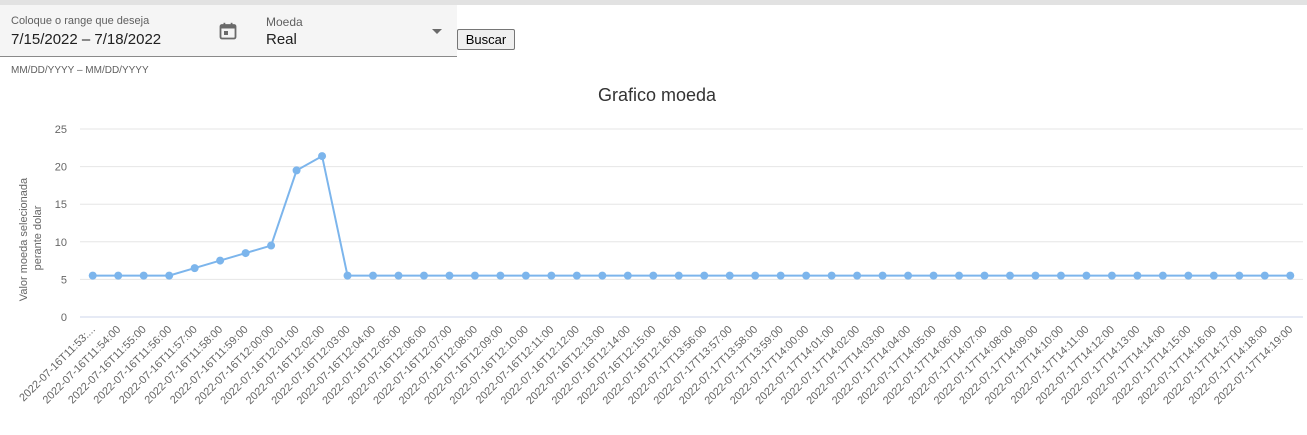  What do you see at coordinates (80, 21) in the screenshot?
I see `date-range-label: Coloque o range que deseja` at bounding box center [80, 21].